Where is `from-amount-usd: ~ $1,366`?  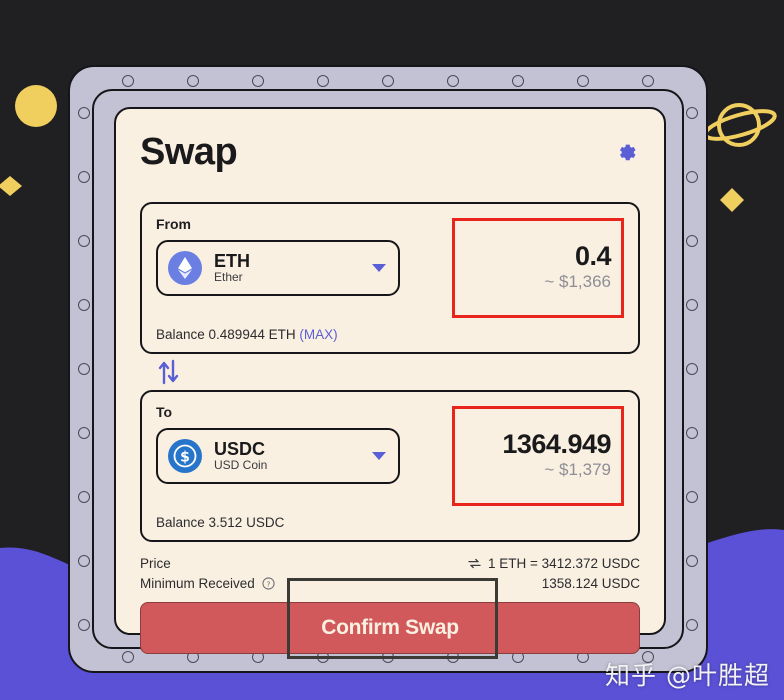
from-amount-usd: ~ $1,366 is located at coordinates (577, 282).